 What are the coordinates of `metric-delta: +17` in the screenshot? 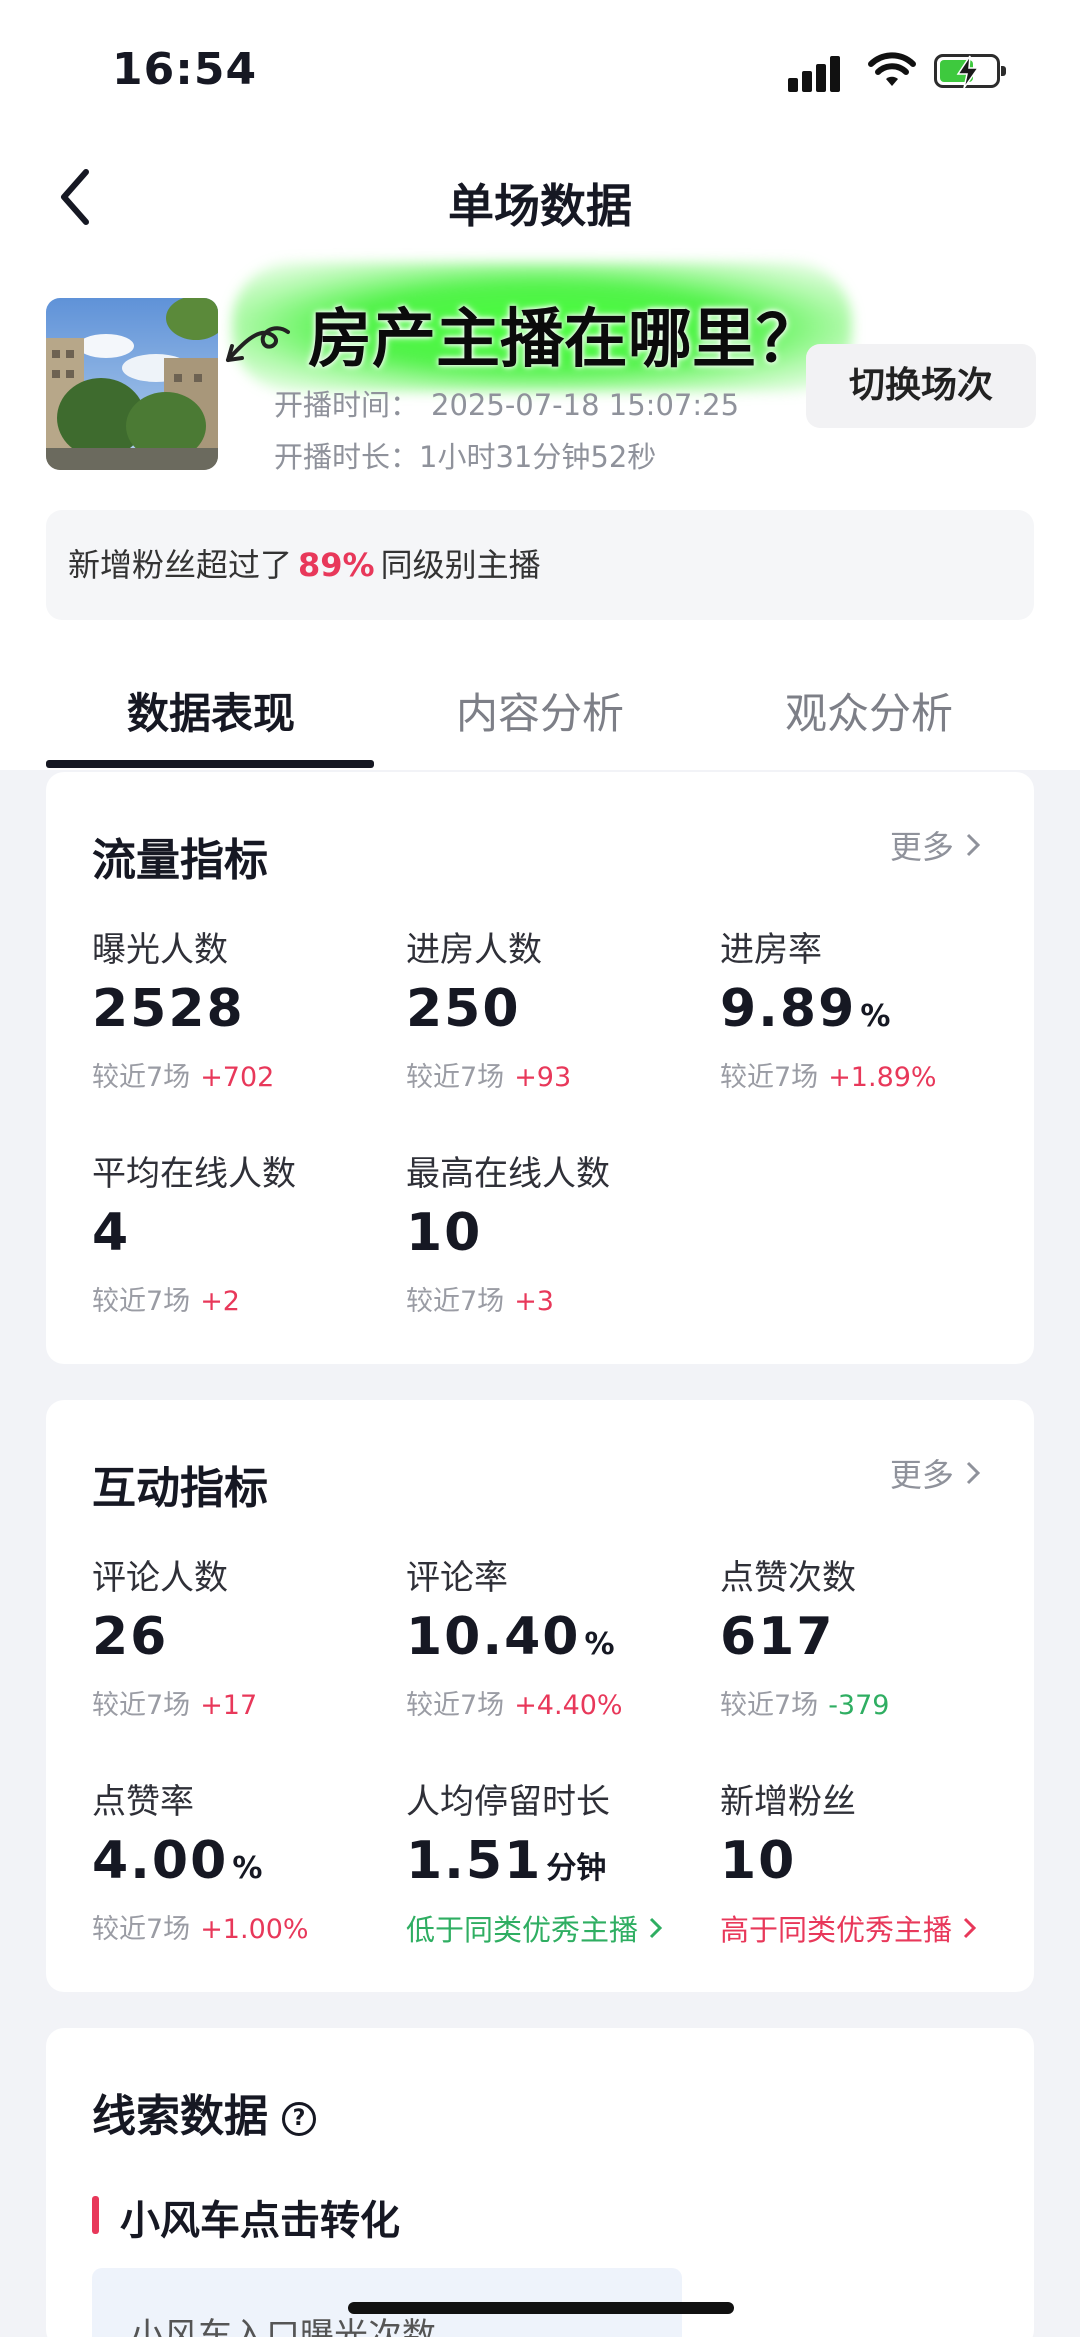 It's located at (229, 1705).